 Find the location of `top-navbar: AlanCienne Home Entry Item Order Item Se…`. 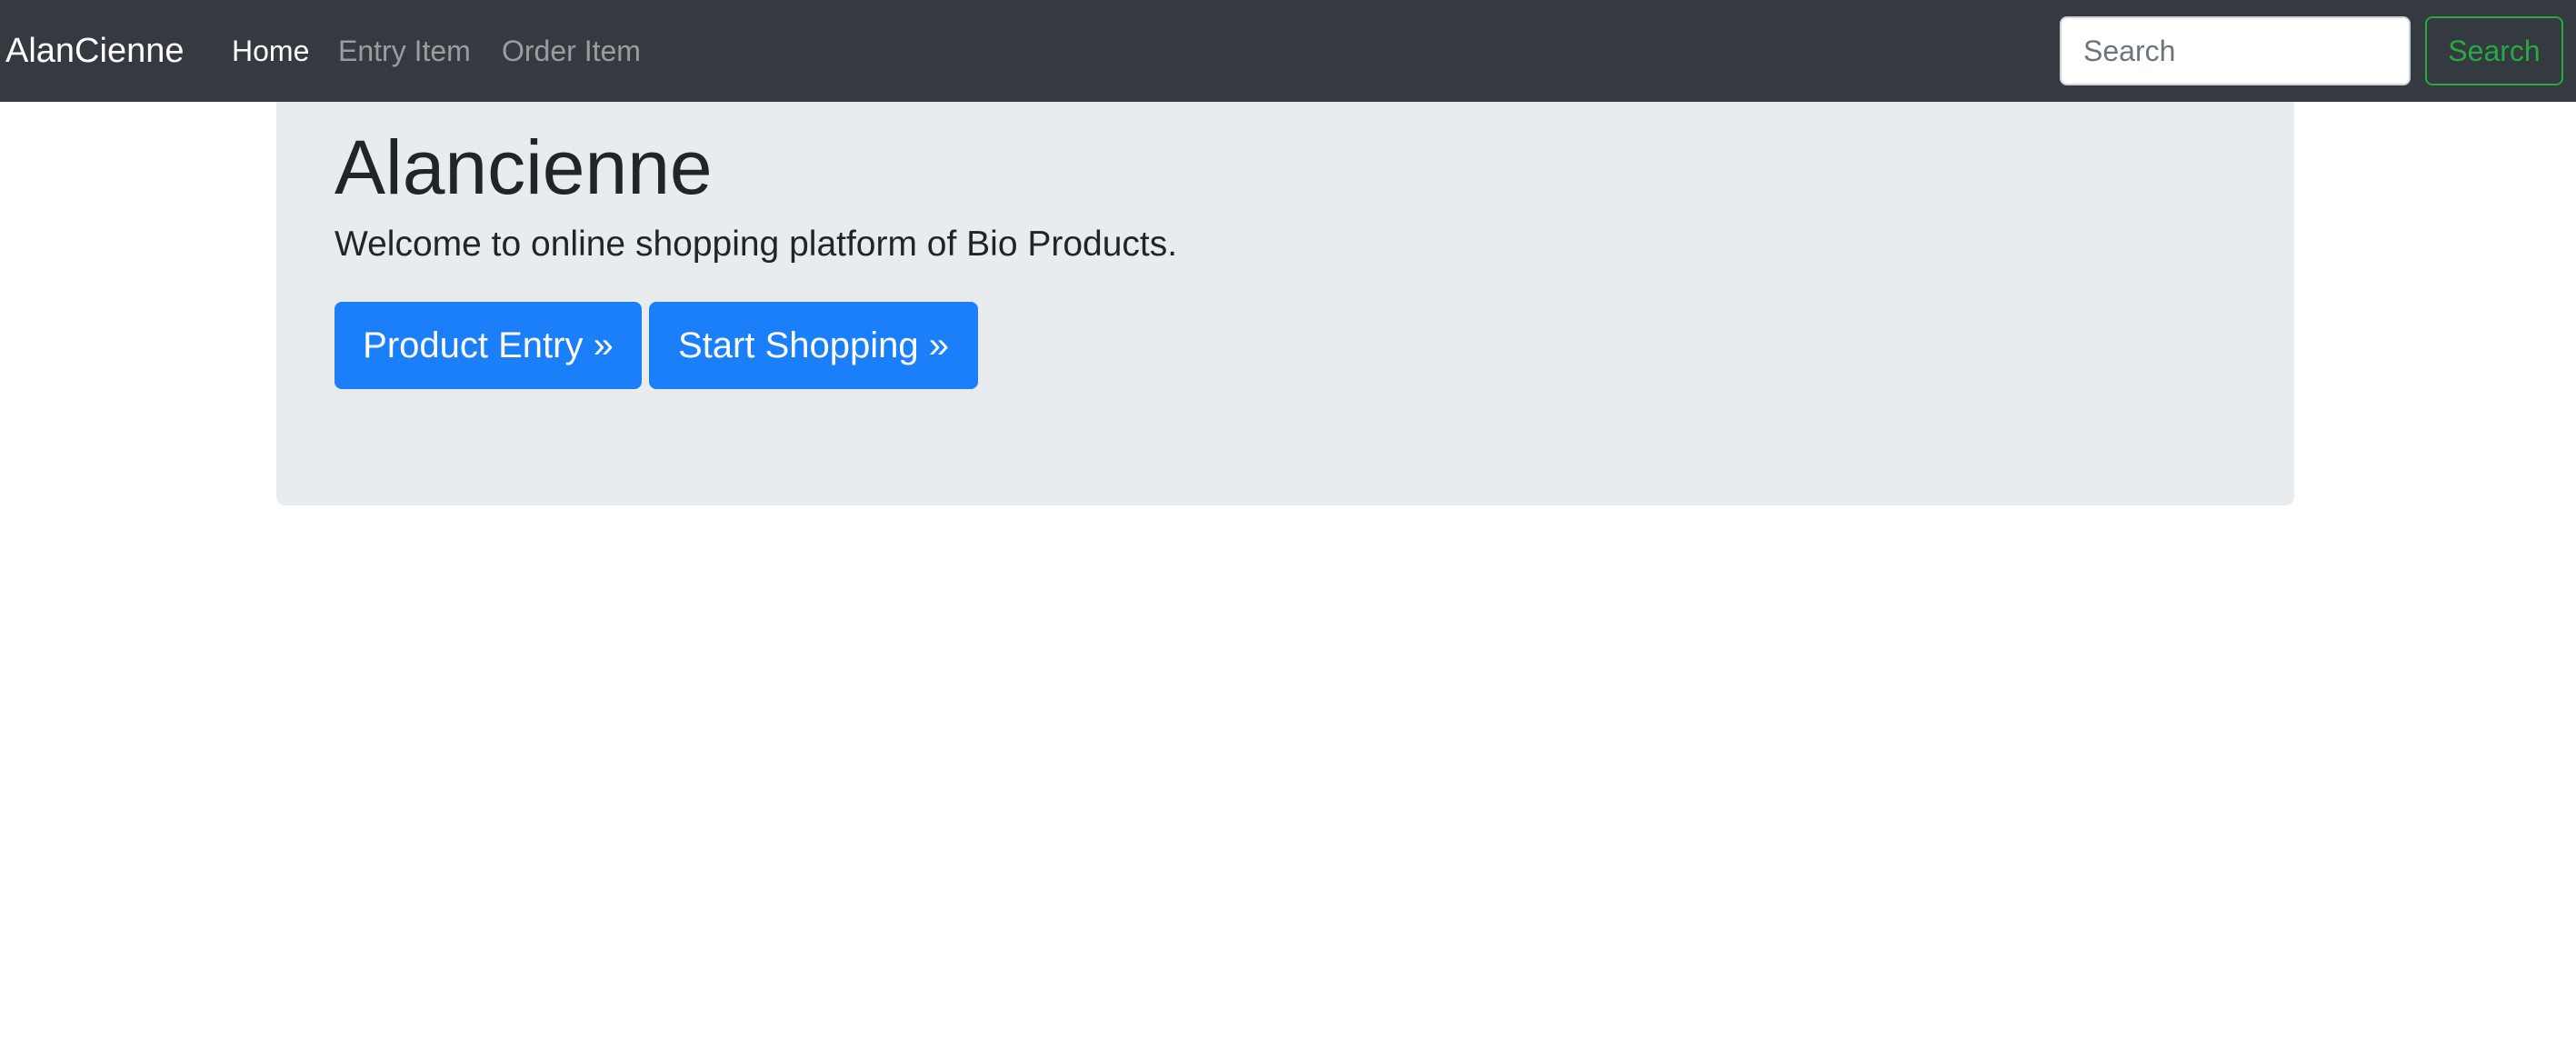

top-navbar: AlanCienne Home Entry Item Order Item Se… is located at coordinates (1288, 51).